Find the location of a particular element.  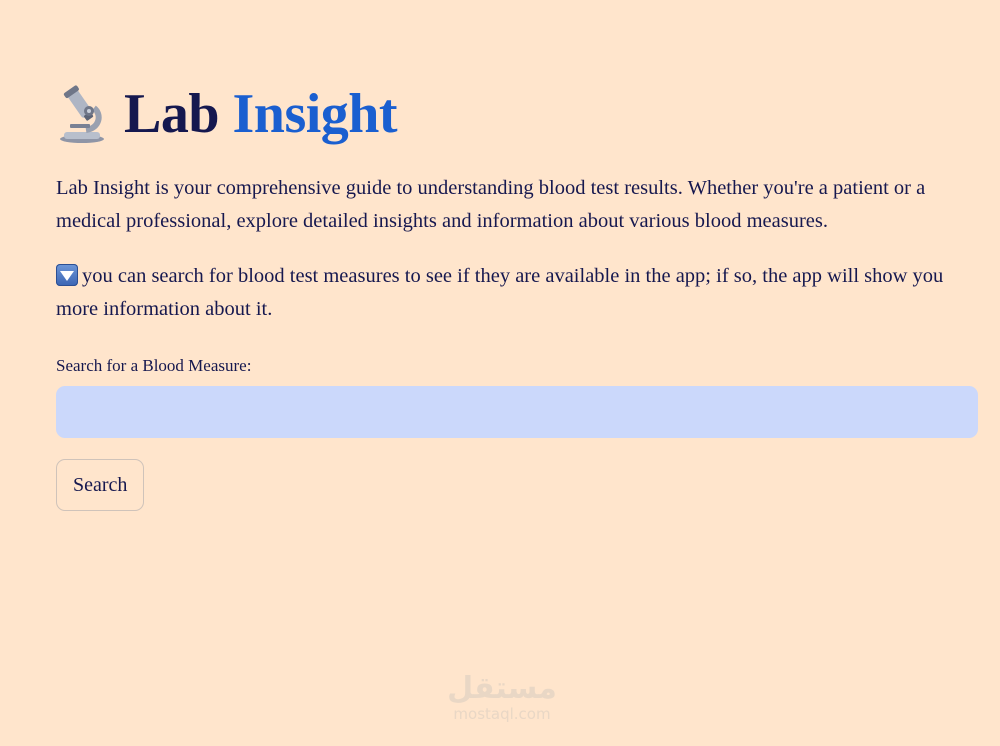

title-insight: Insight is located at coordinates (315, 114).